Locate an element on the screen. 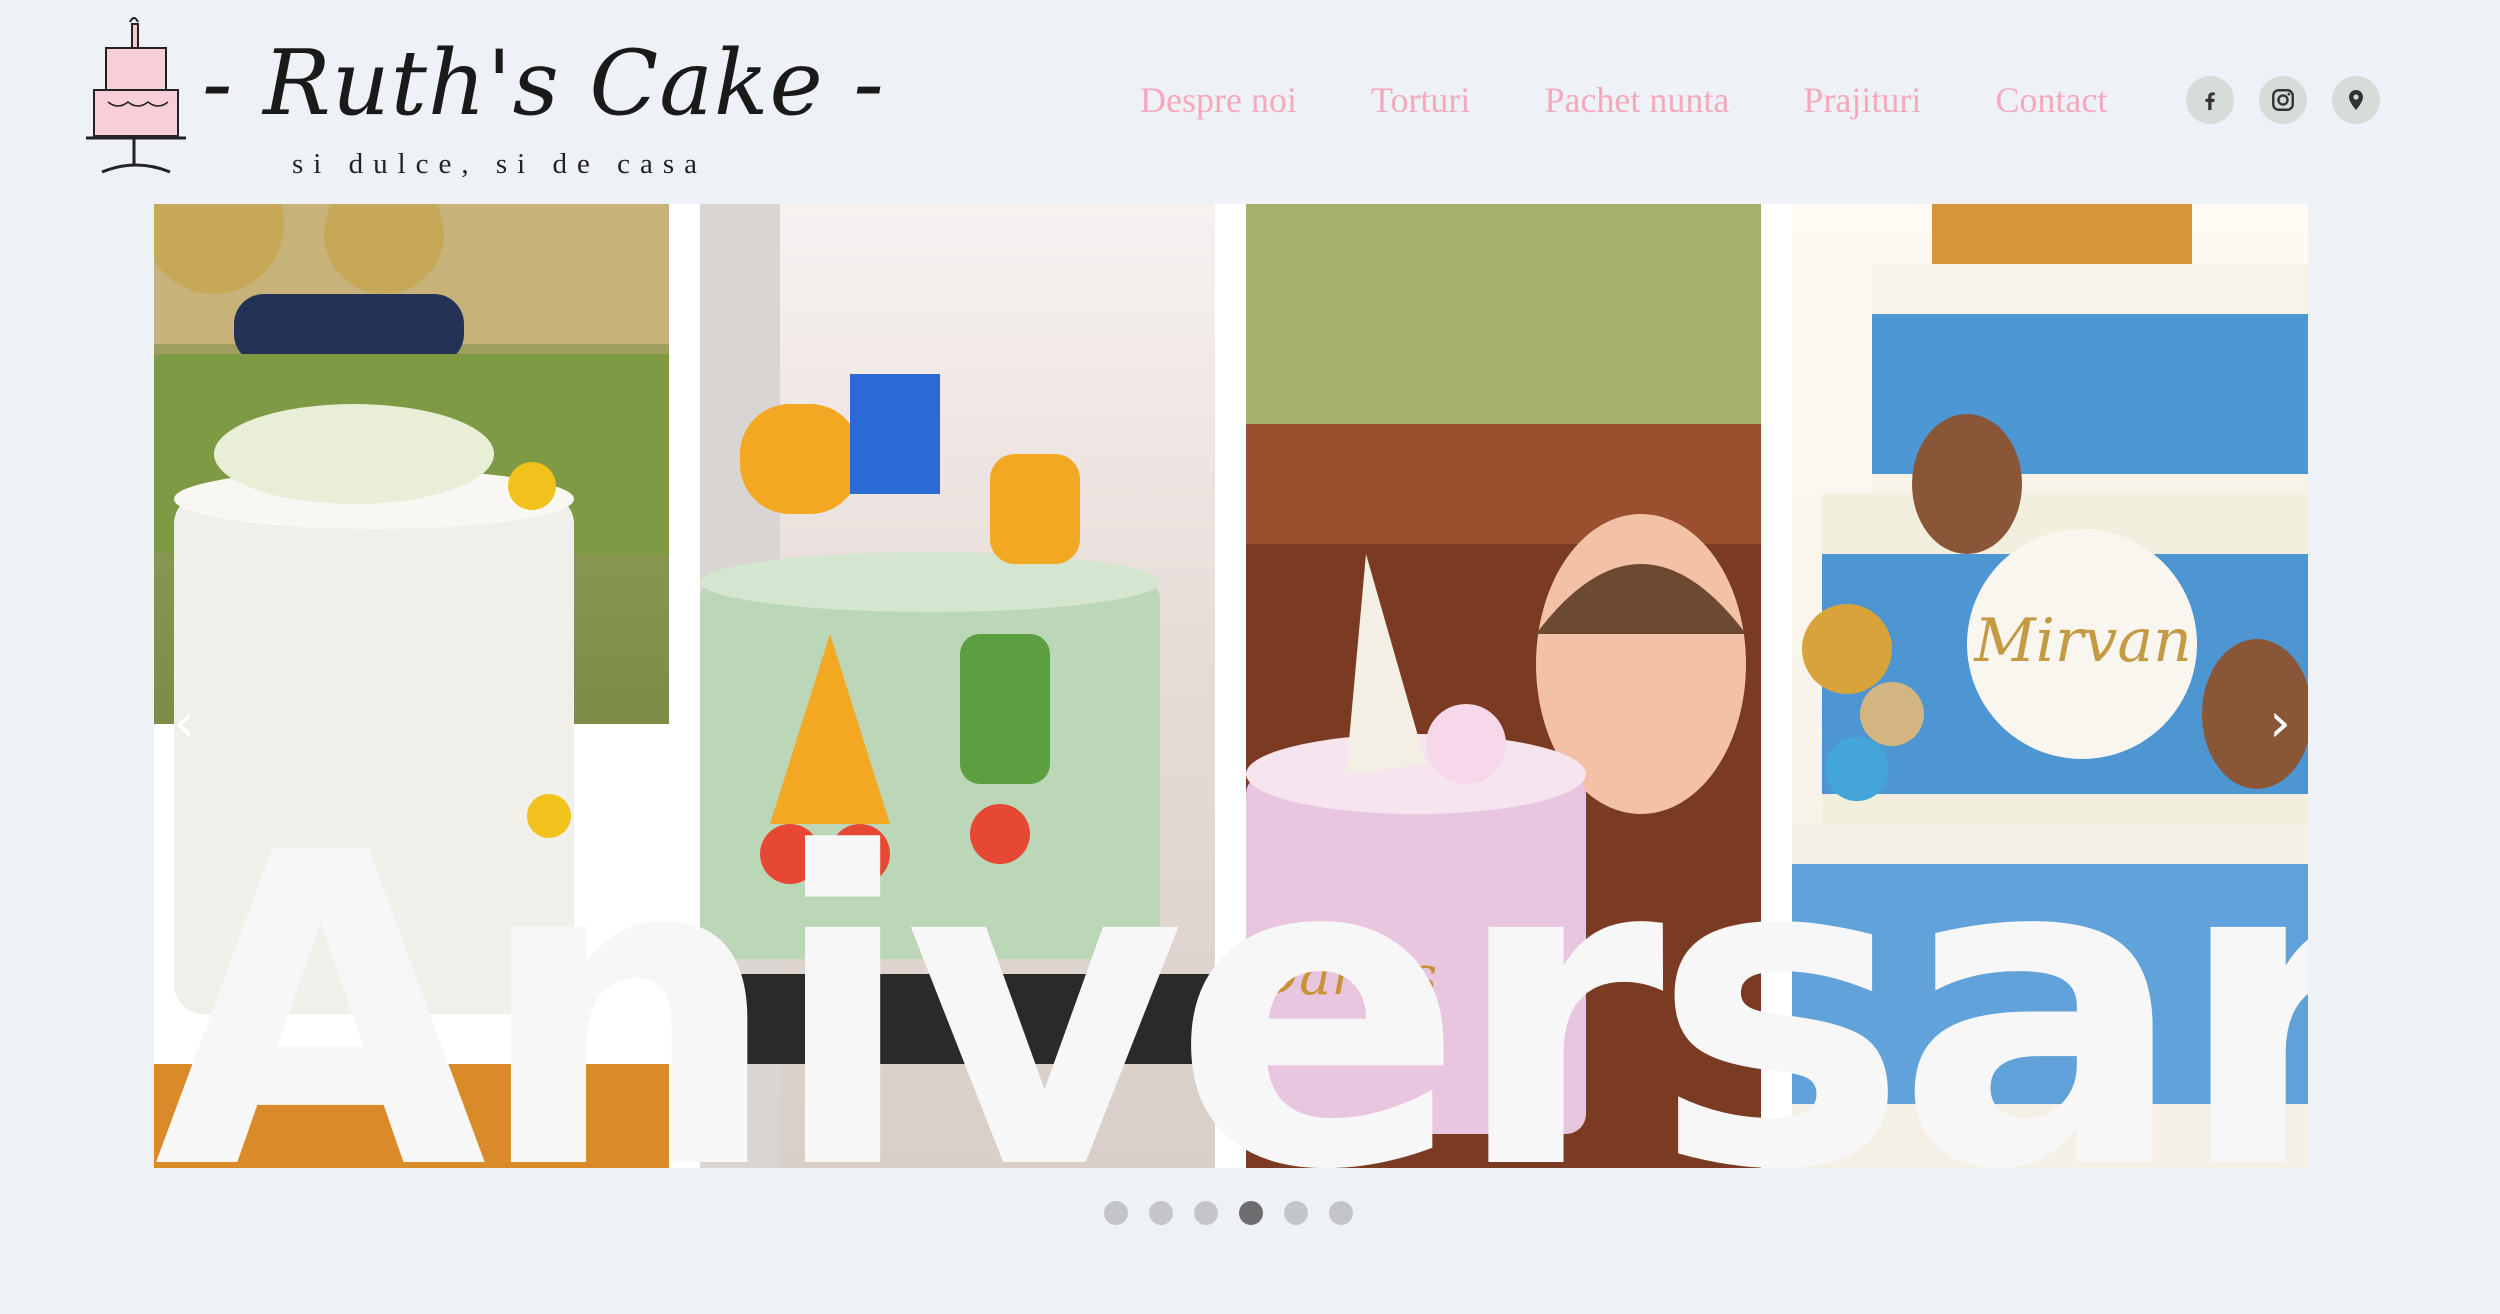  location-link is located at coordinates (2356, 100).